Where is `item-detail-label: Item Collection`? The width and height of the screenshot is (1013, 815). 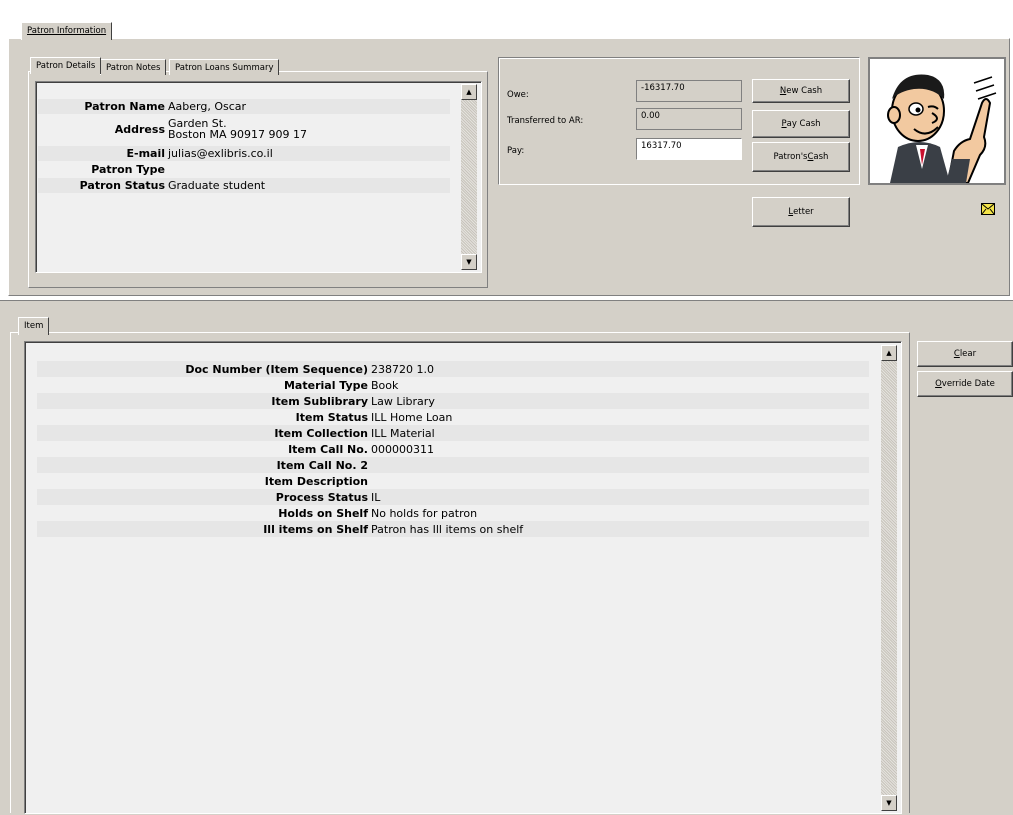 item-detail-label: Item Collection is located at coordinates (321, 433).